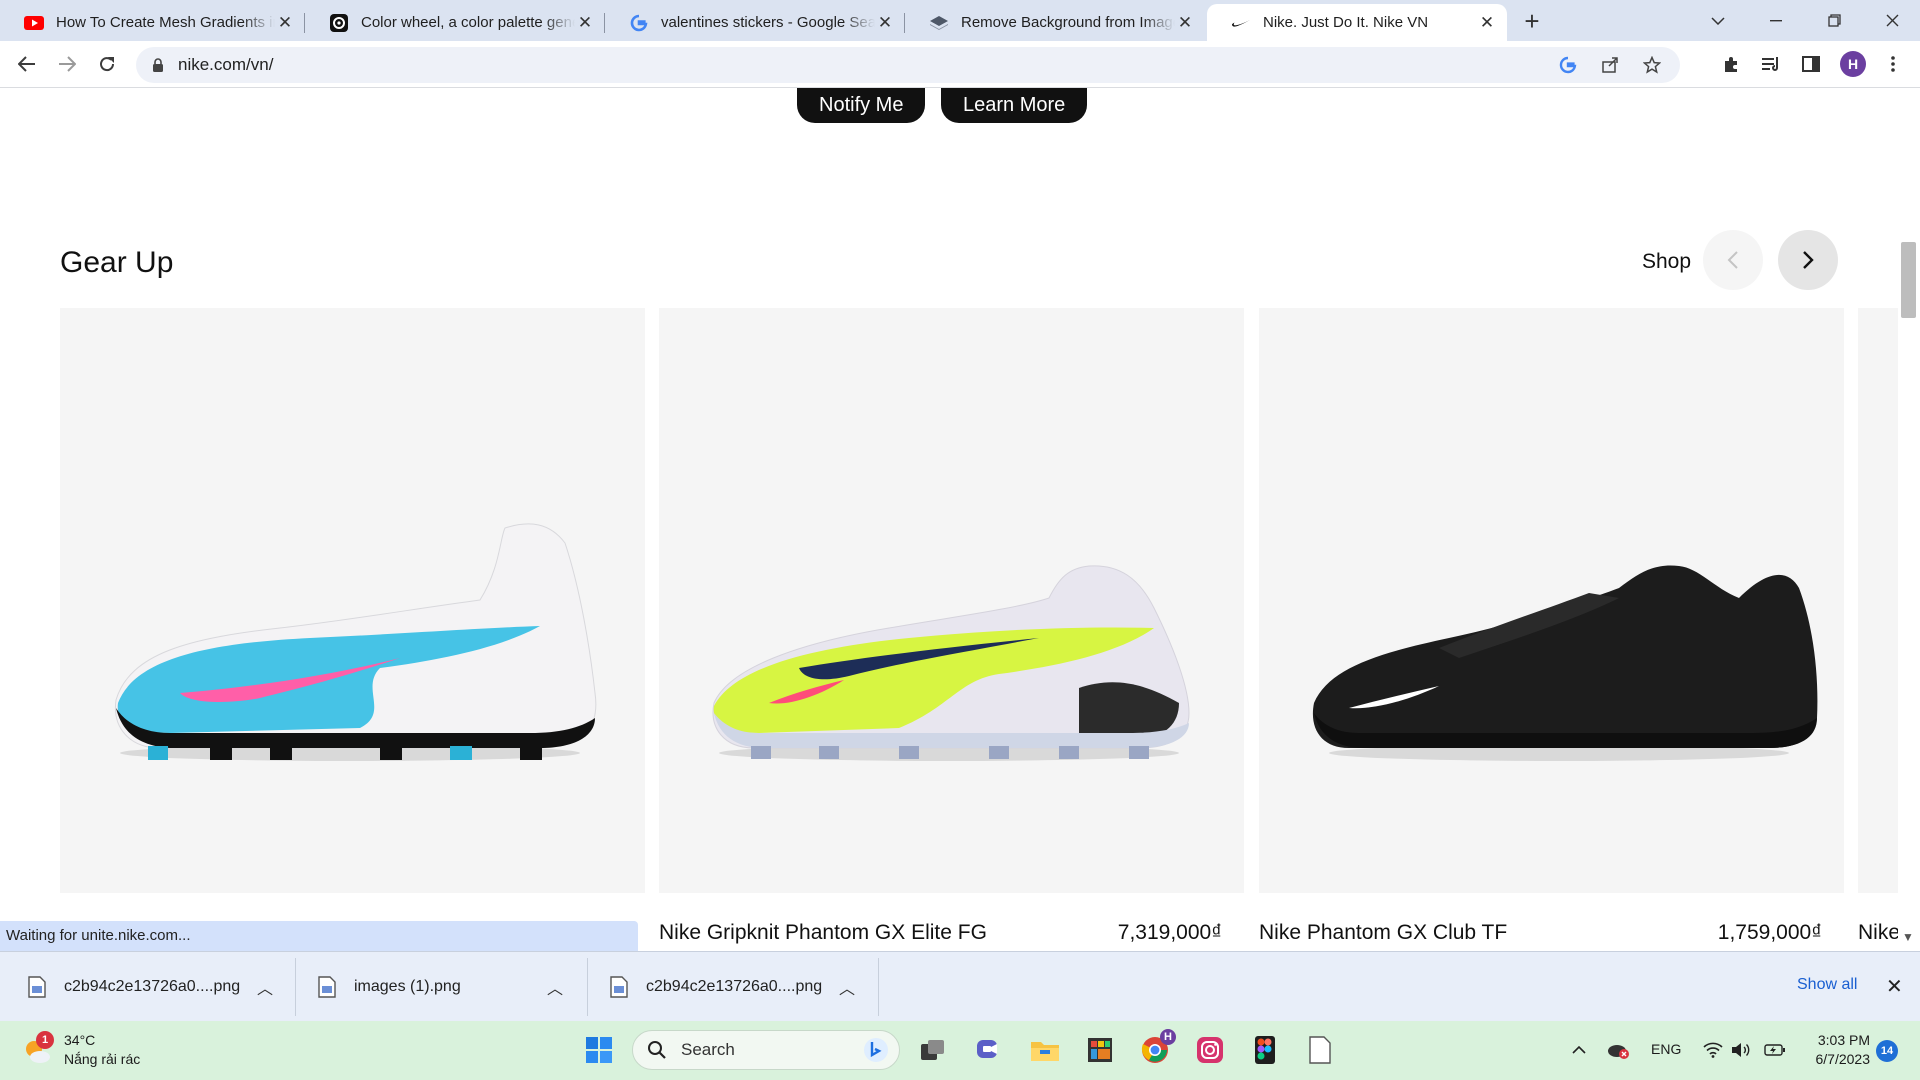 Image resolution: width=1920 pixels, height=1080 pixels. What do you see at coordinates (989, 1050) in the screenshot?
I see `teams-chat-icon` at bounding box center [989, 1050].